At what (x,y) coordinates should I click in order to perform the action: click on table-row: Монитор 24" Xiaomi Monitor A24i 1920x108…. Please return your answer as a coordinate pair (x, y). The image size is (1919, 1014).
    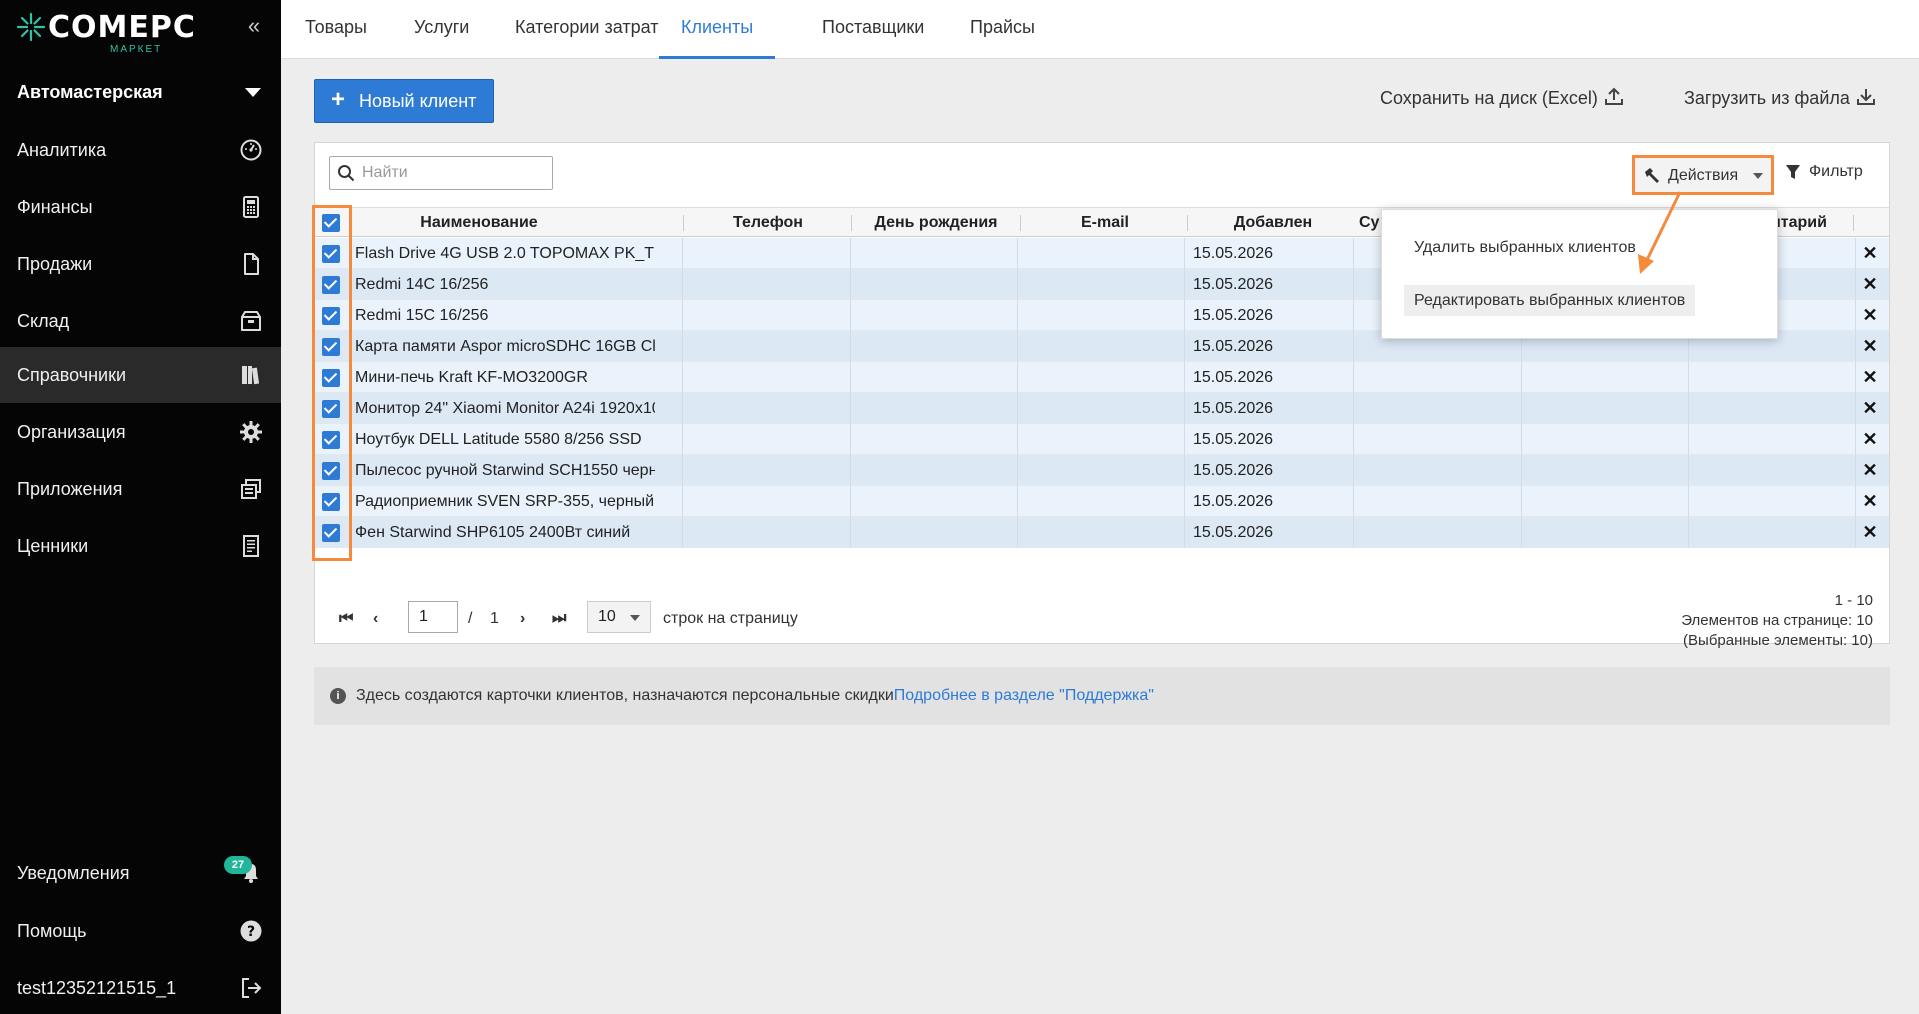
    Looking at the image, I should click on (1102, 408).